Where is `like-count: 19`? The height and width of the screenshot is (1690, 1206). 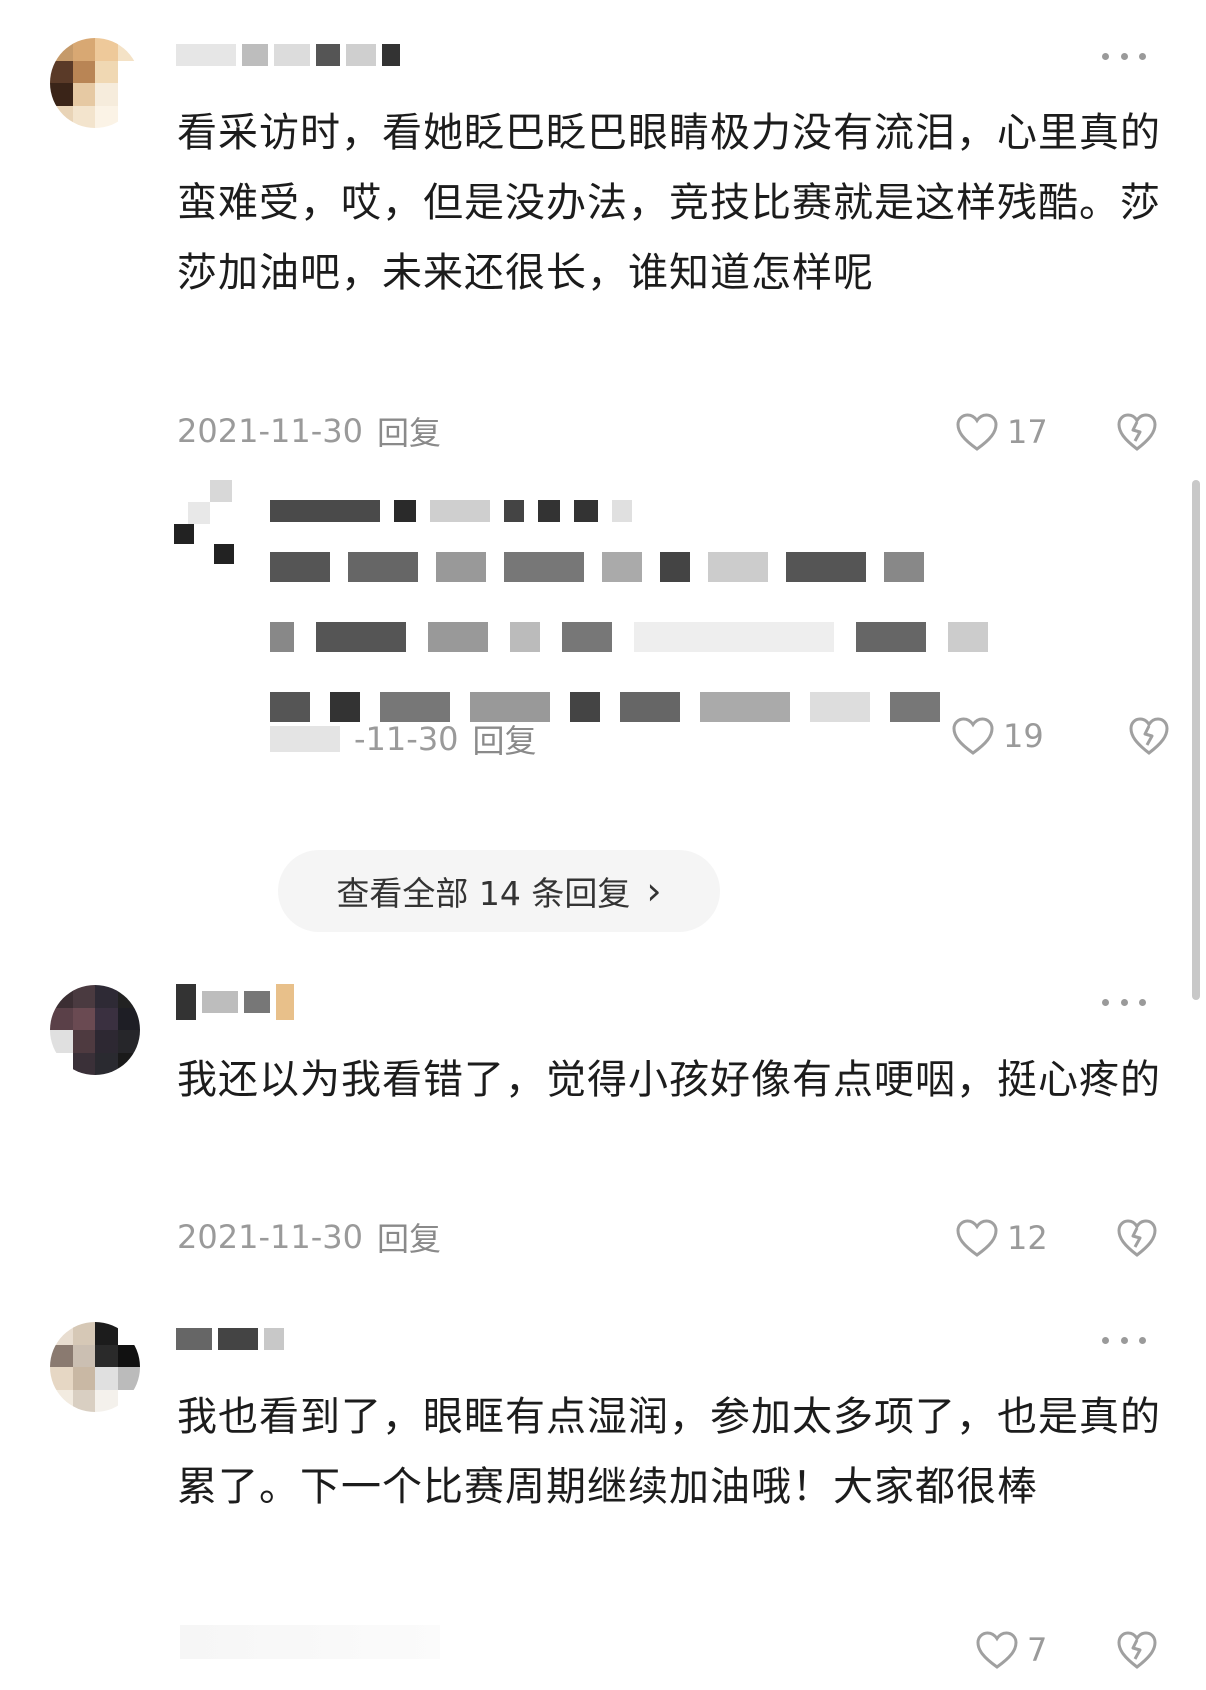 like-count: 19 is located at coordinates (1023, 736).